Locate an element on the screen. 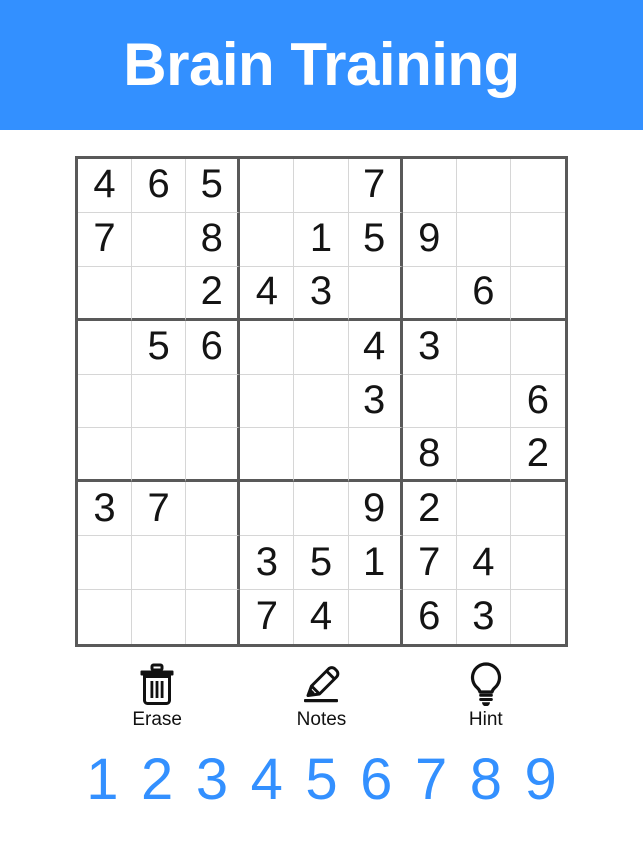 Image resolution: width=643 pixels, height=858 pixels. numpad-key-7: 7 is located at coordinates (431, 780).